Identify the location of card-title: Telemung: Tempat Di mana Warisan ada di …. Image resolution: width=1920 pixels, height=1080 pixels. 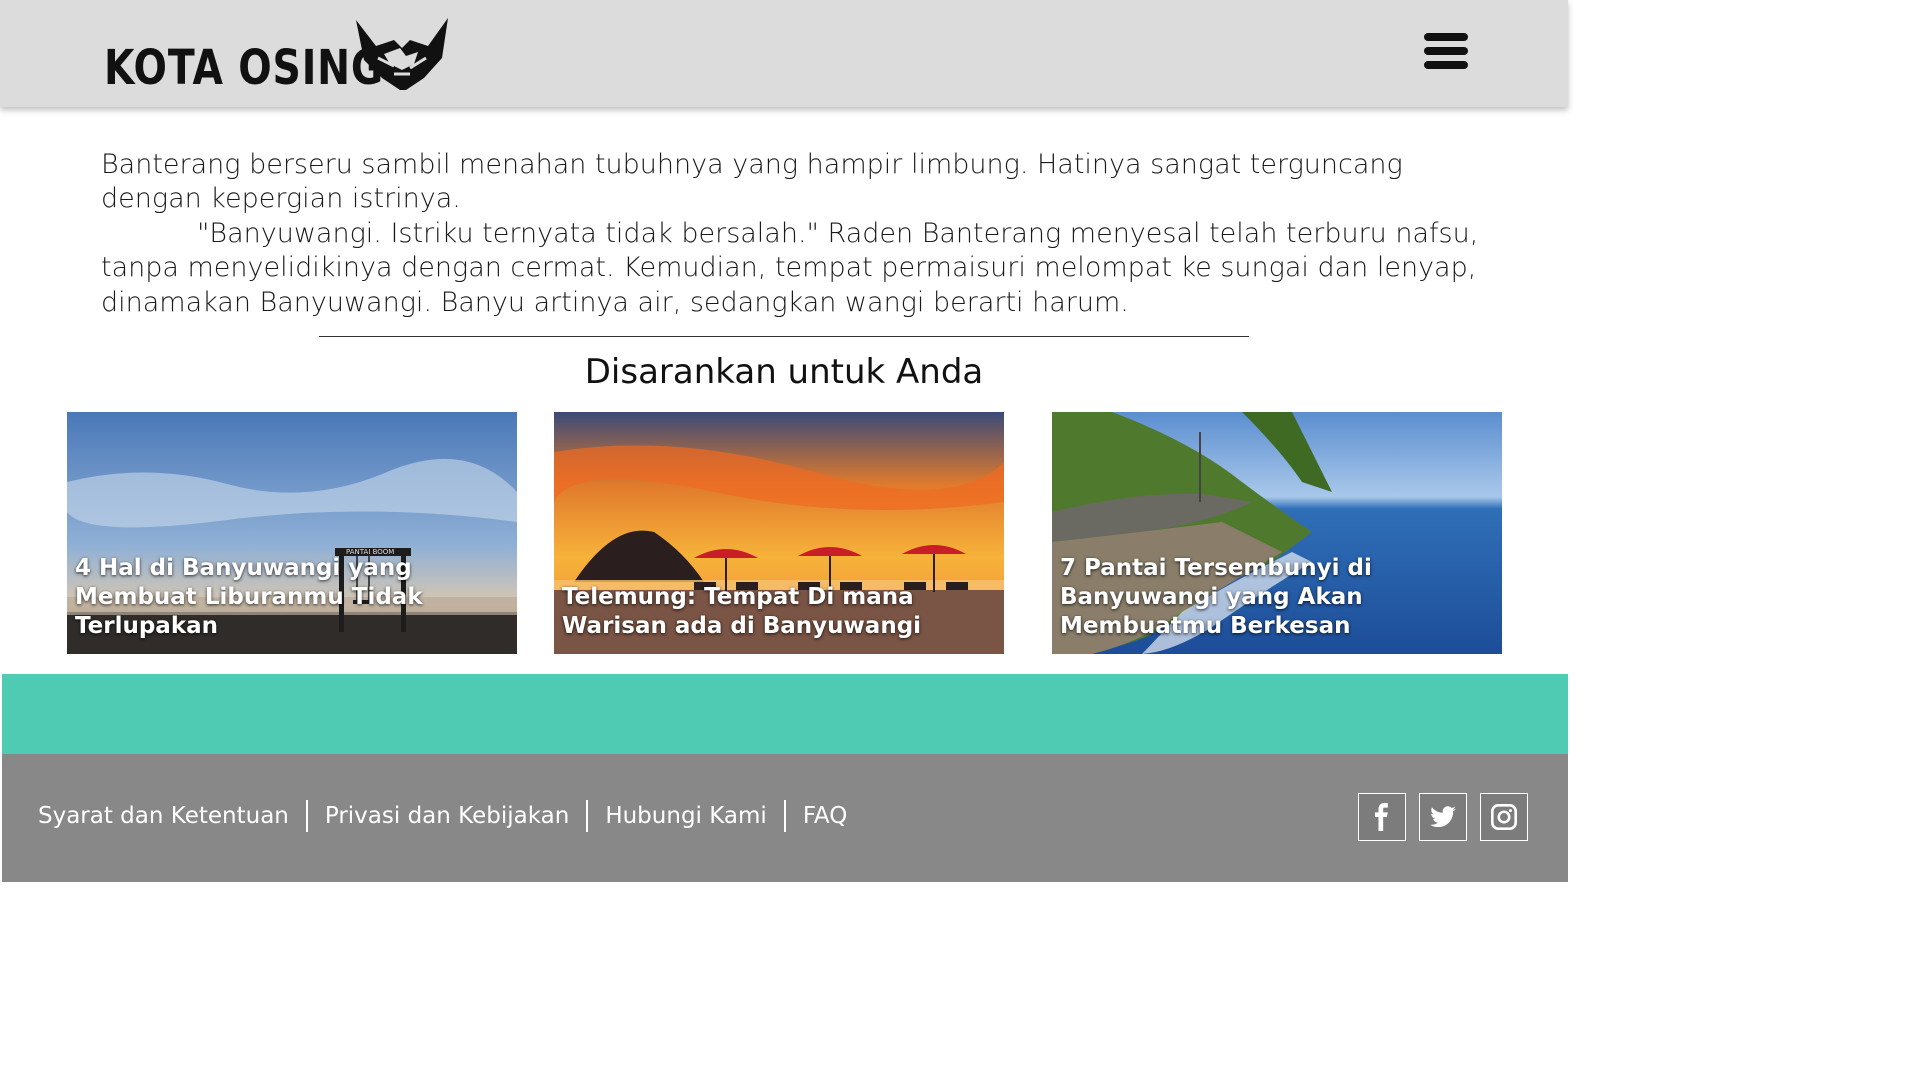
(742, 611).